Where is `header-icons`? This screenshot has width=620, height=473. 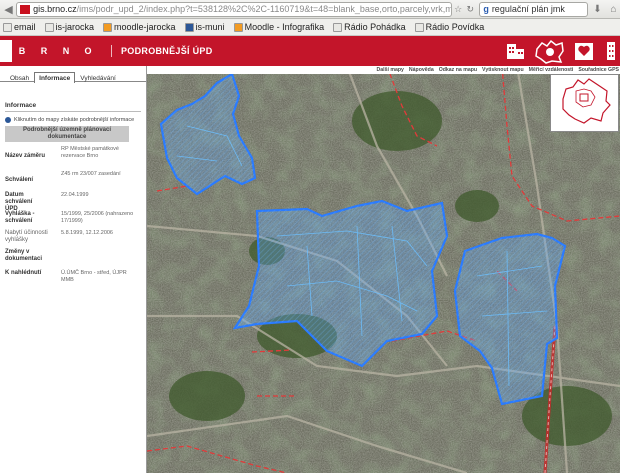
header-icons is located at coordinates (559, 51).